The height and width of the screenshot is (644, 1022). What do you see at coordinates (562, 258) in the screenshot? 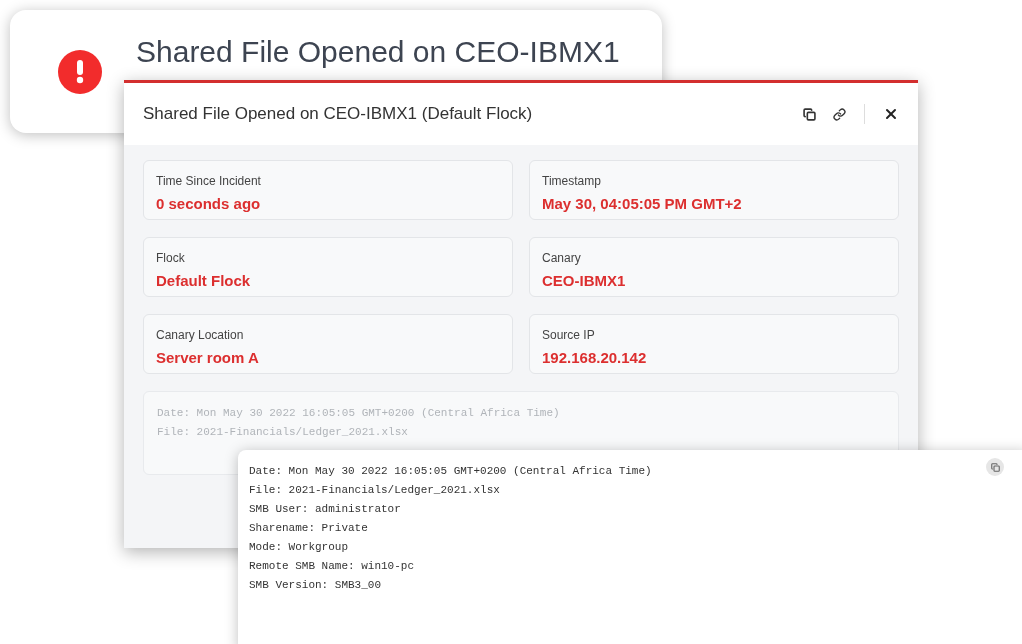
I see `field-label: Canary` at bounding box center [562, 258].